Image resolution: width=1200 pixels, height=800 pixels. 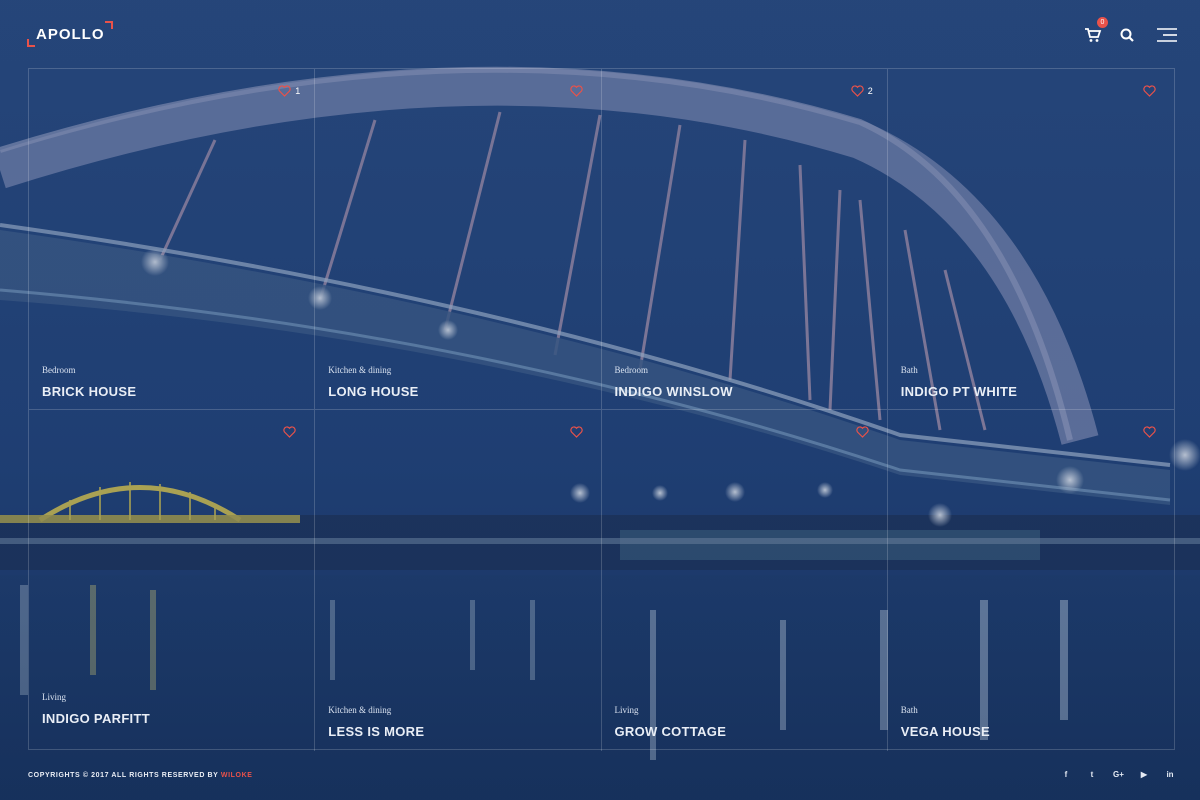 I want to click on like-button: 1, so click(x=289, y=91).